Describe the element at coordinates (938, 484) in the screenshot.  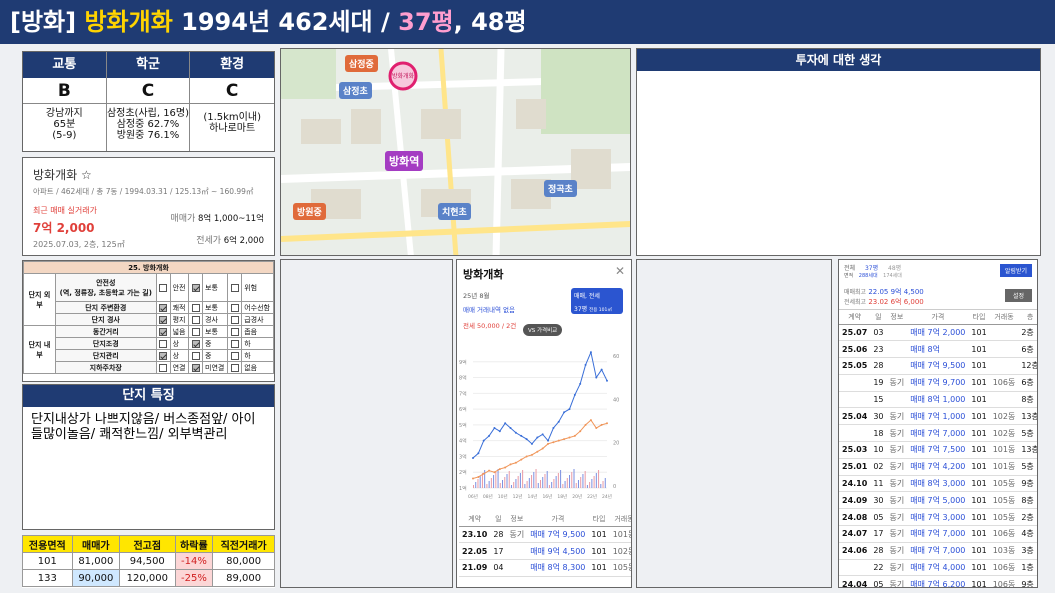
I see `tx-row: 24.10 11 동기 매매 8억 3,000 101 105동 9층` at that location.